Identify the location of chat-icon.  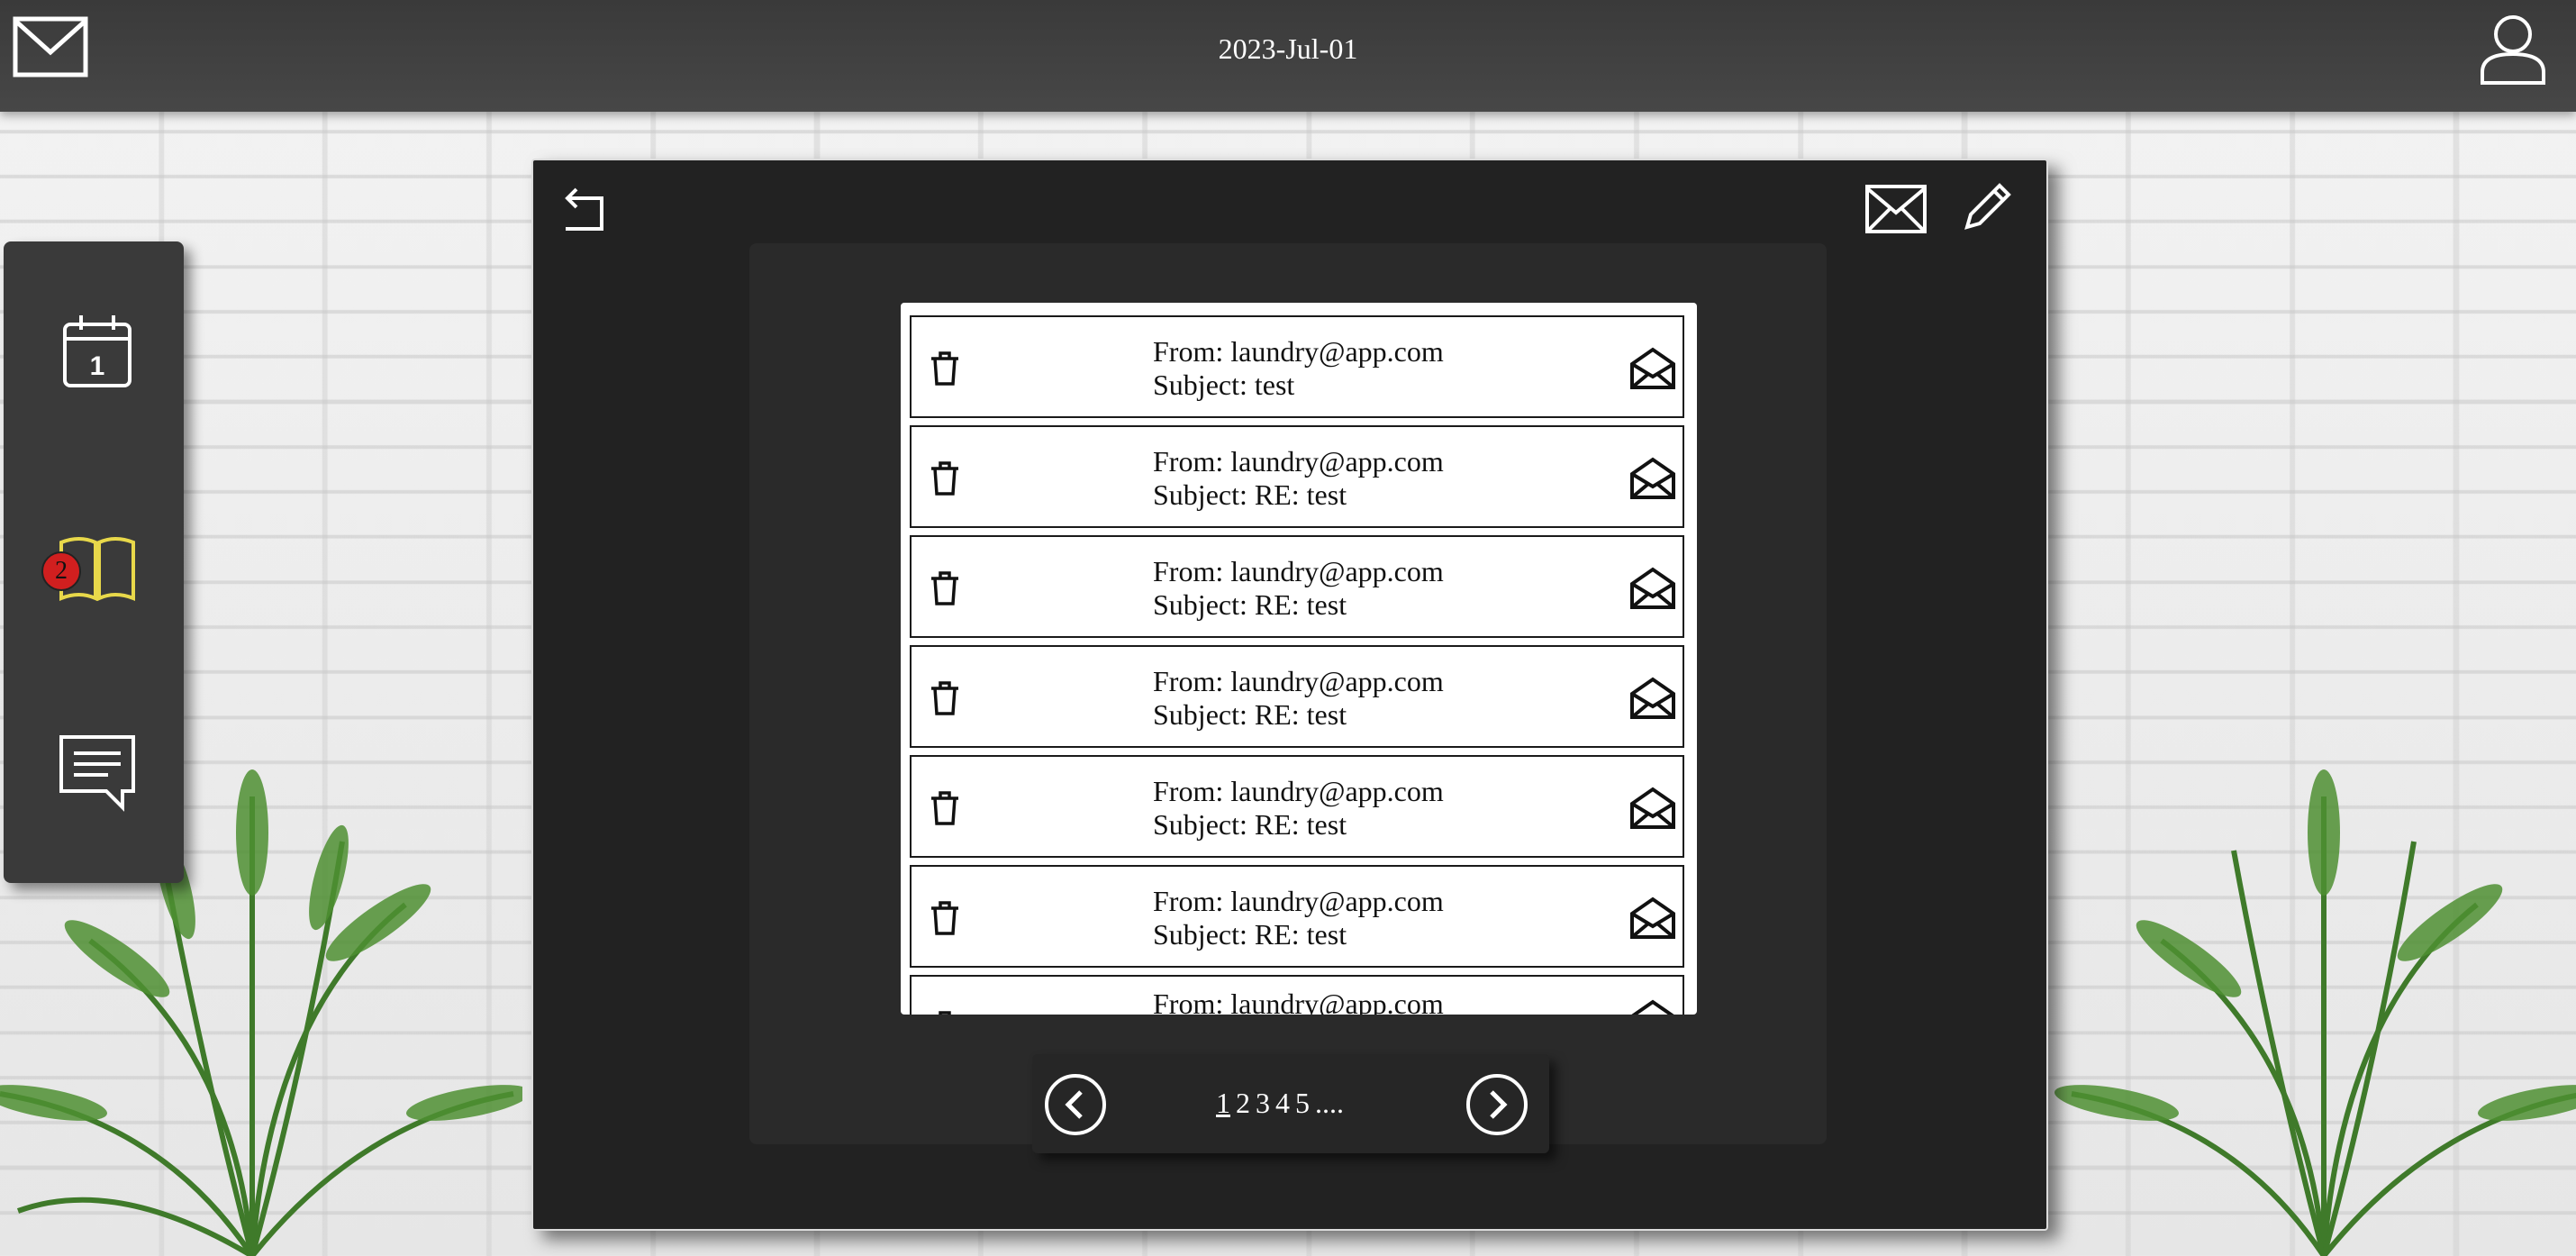
(97, 771).